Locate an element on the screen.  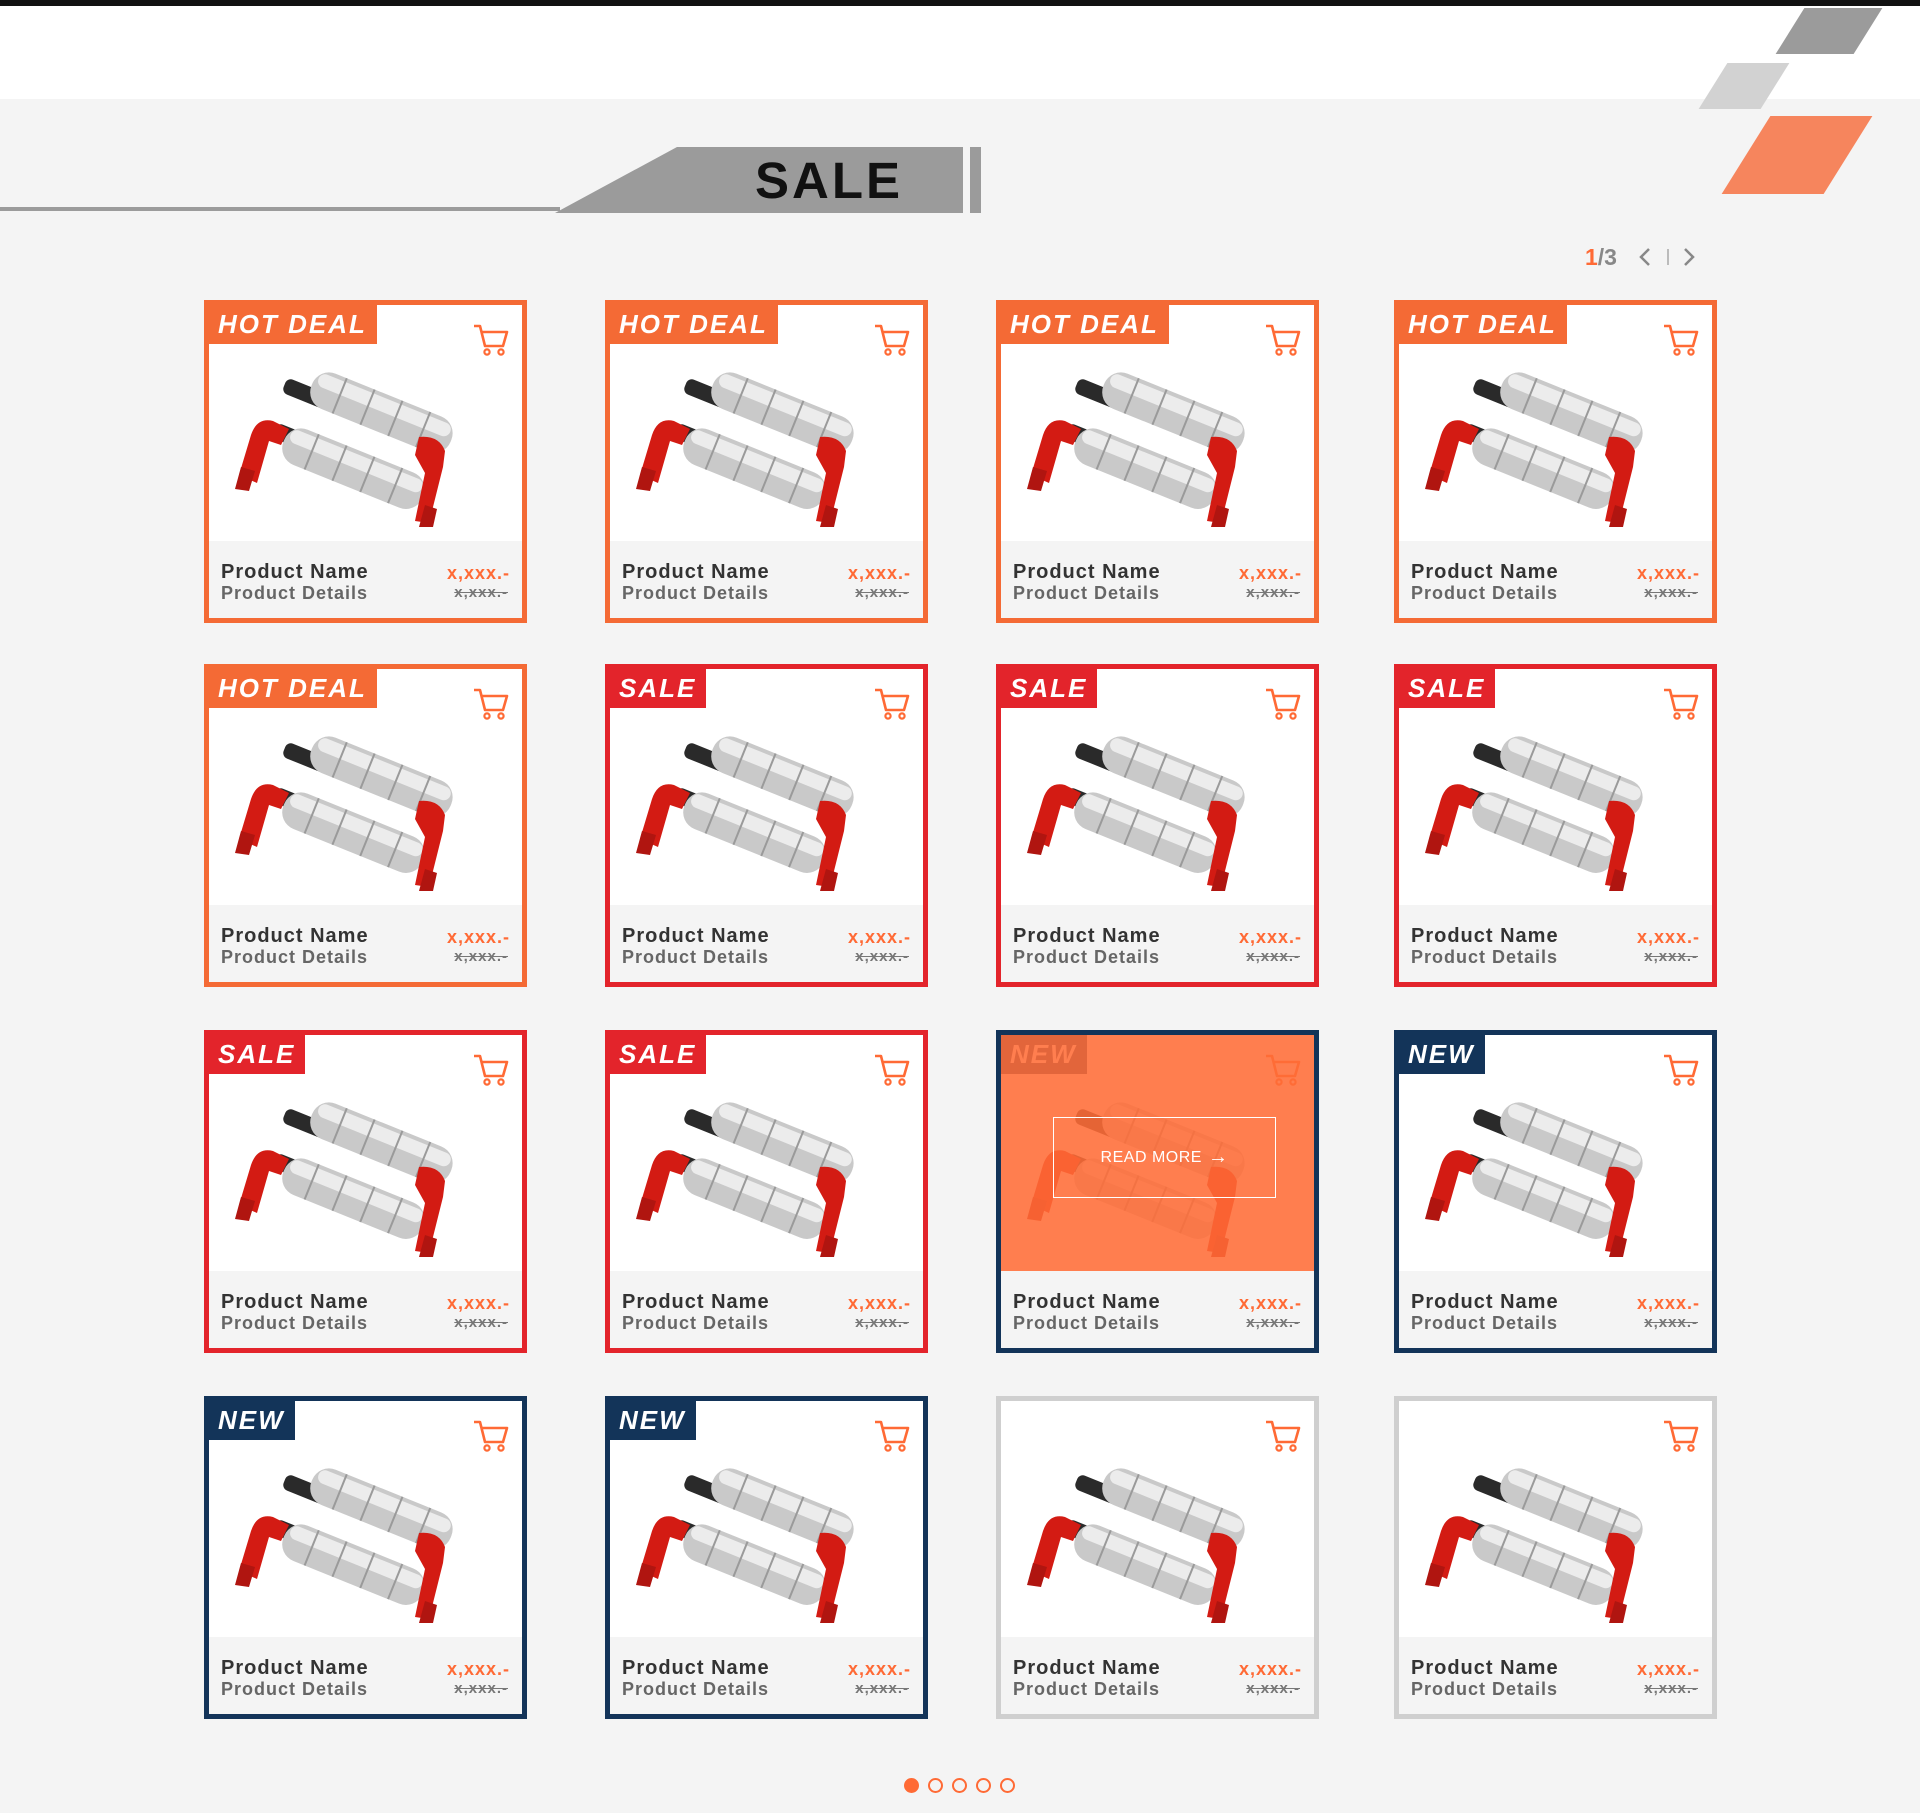
chevron-right-icon is located at coordinates (1689, 257).